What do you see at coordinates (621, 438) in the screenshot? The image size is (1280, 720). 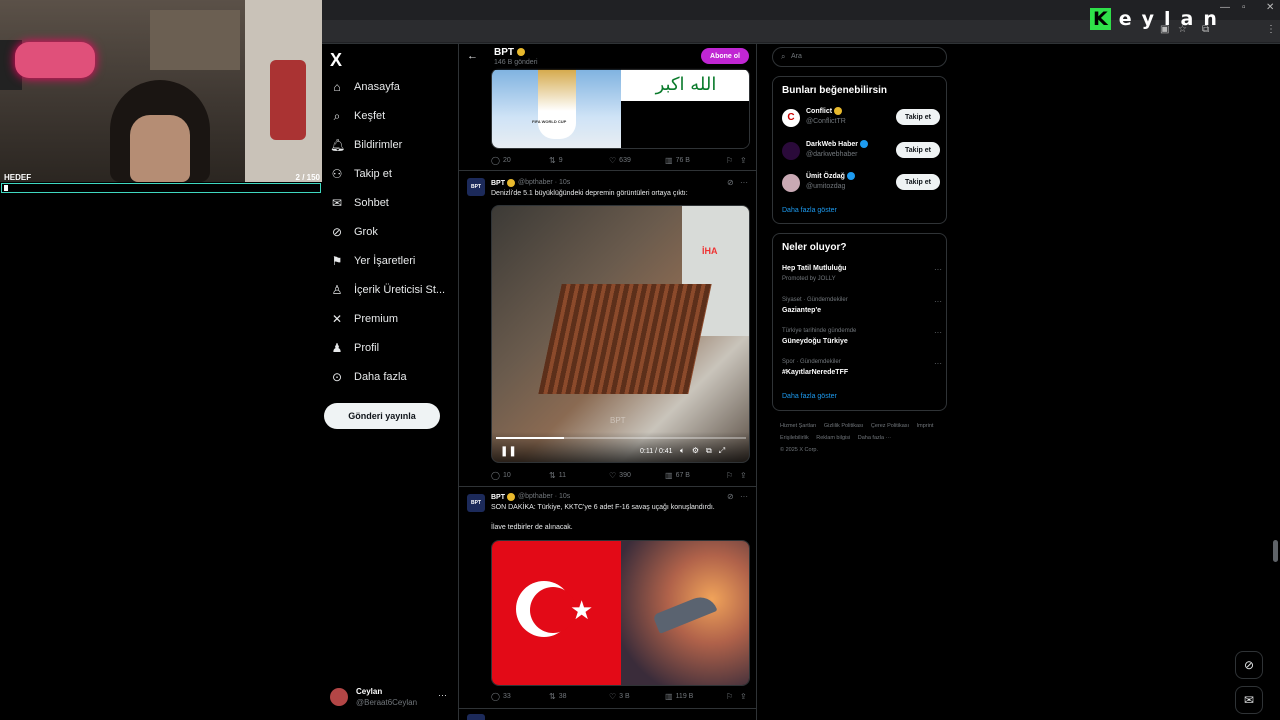 I see `video-progress-bar` at bounding box center [621, 438].